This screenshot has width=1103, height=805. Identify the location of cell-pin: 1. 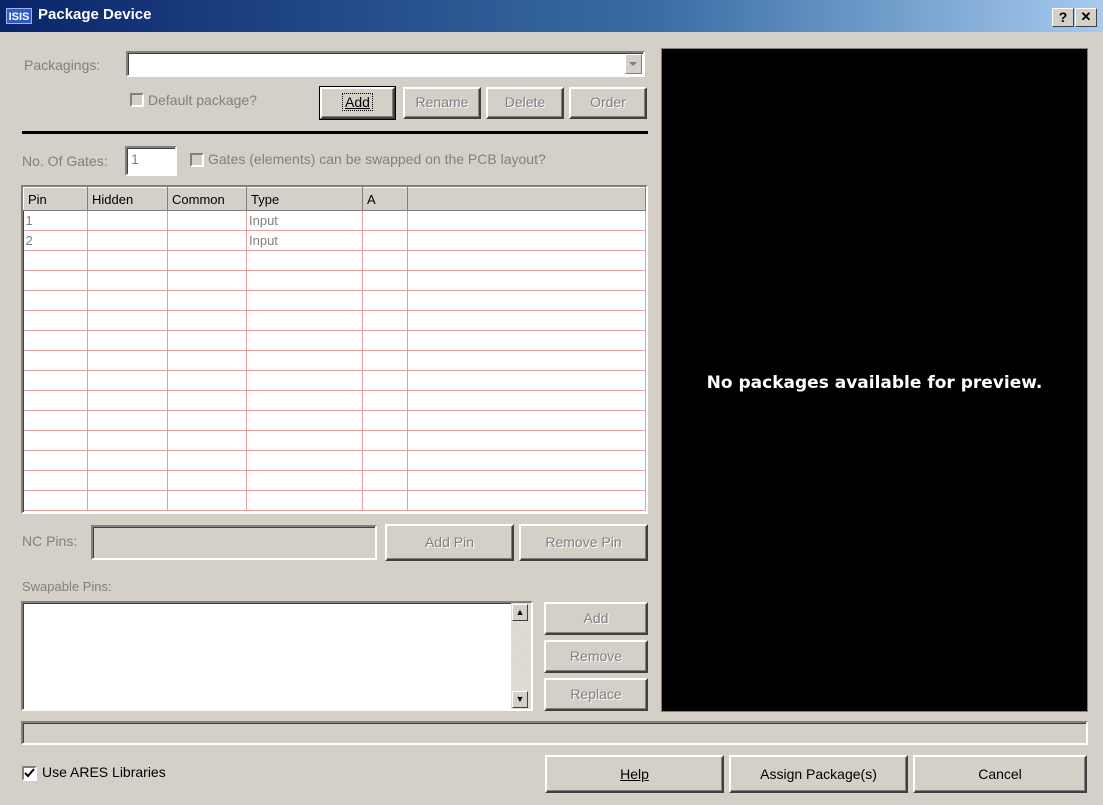
(55, 220).